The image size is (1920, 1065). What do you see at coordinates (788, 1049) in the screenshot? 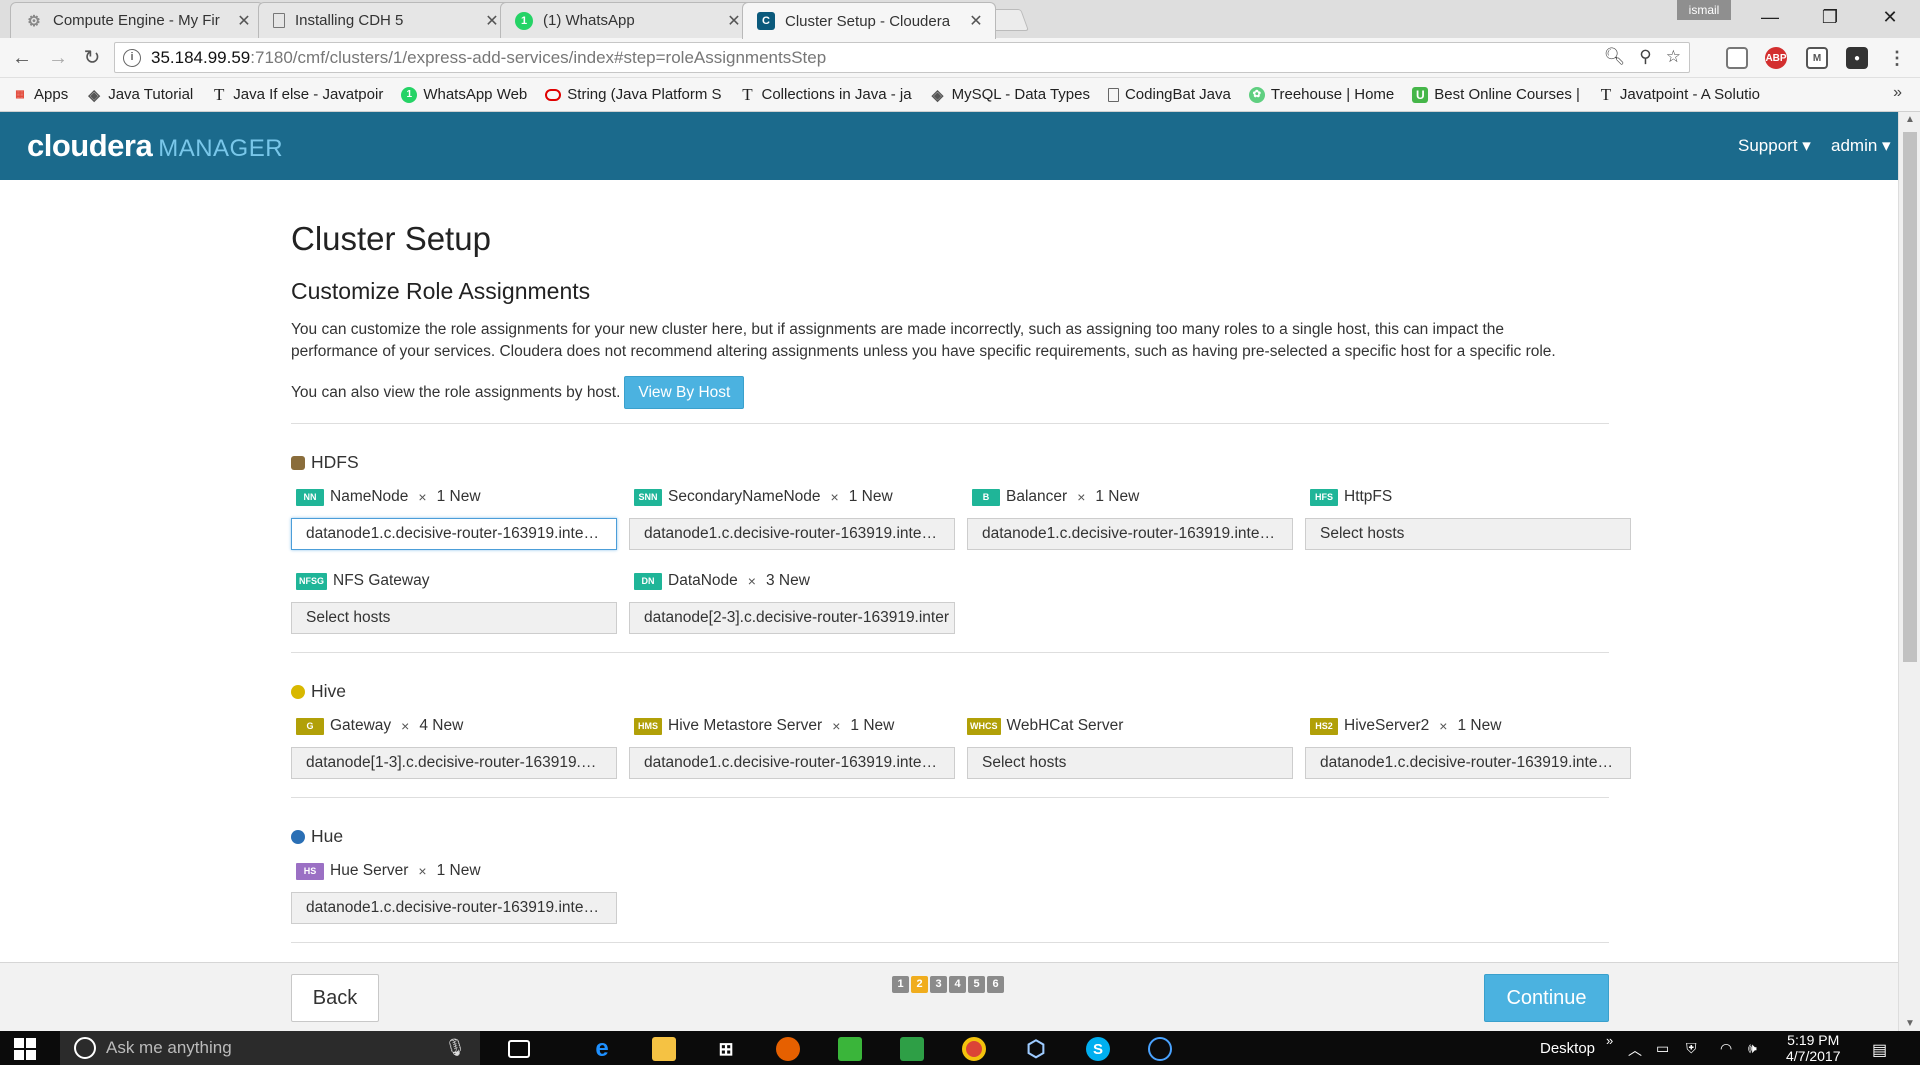
I see `firefox-icon` at bounding box center [788, 1049].